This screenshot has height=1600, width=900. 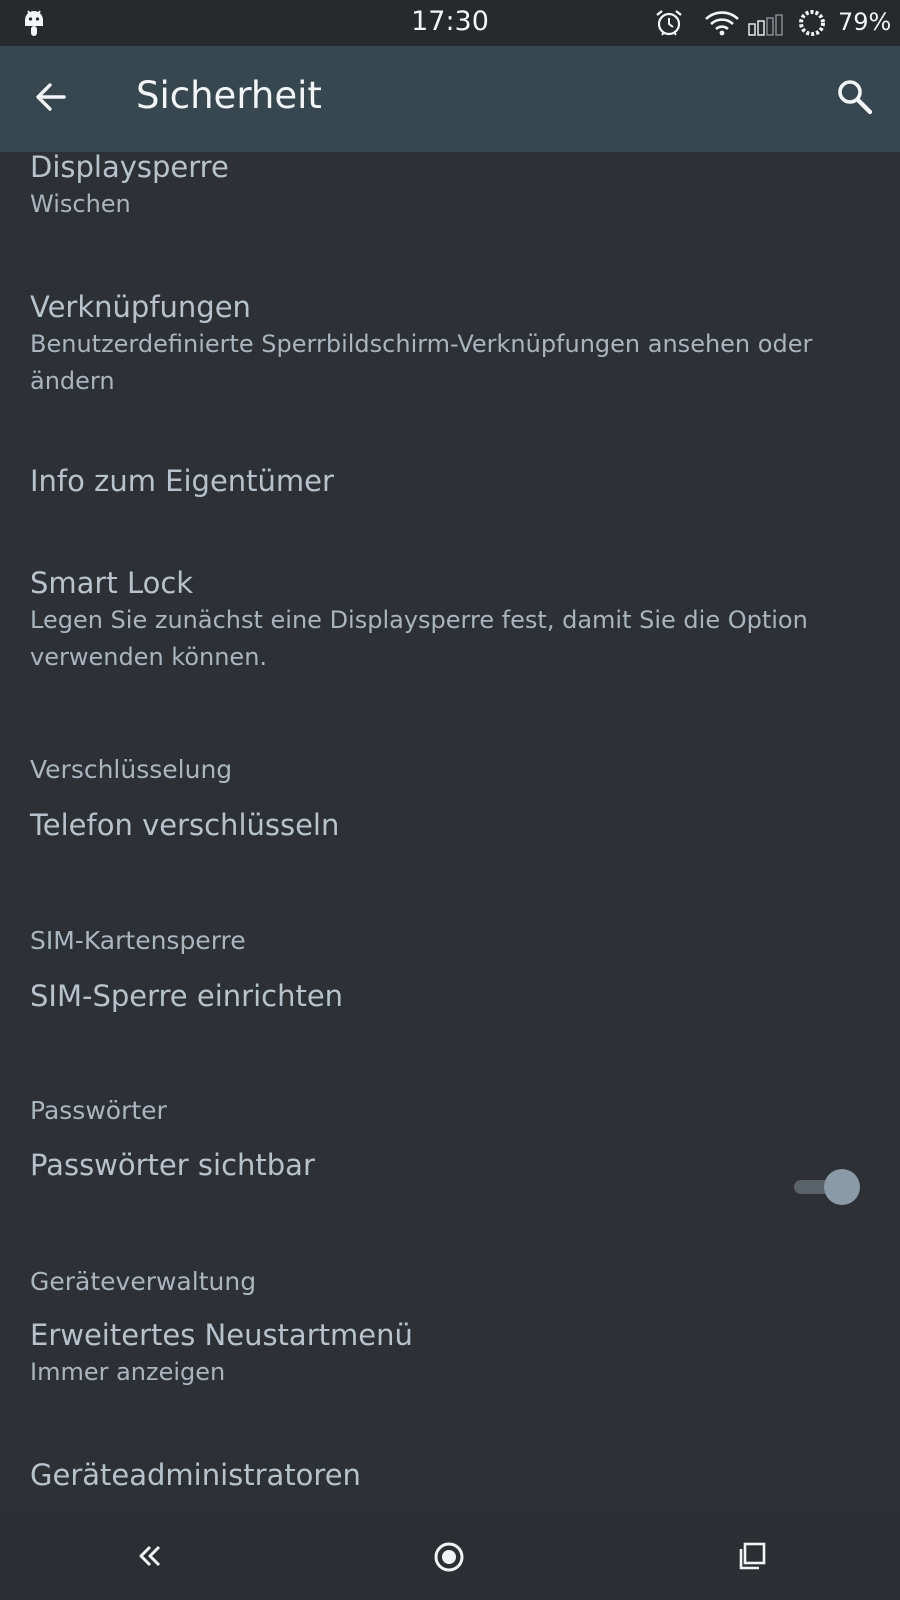 I want to click on navigation-bar, so click(x=450, y=1556).